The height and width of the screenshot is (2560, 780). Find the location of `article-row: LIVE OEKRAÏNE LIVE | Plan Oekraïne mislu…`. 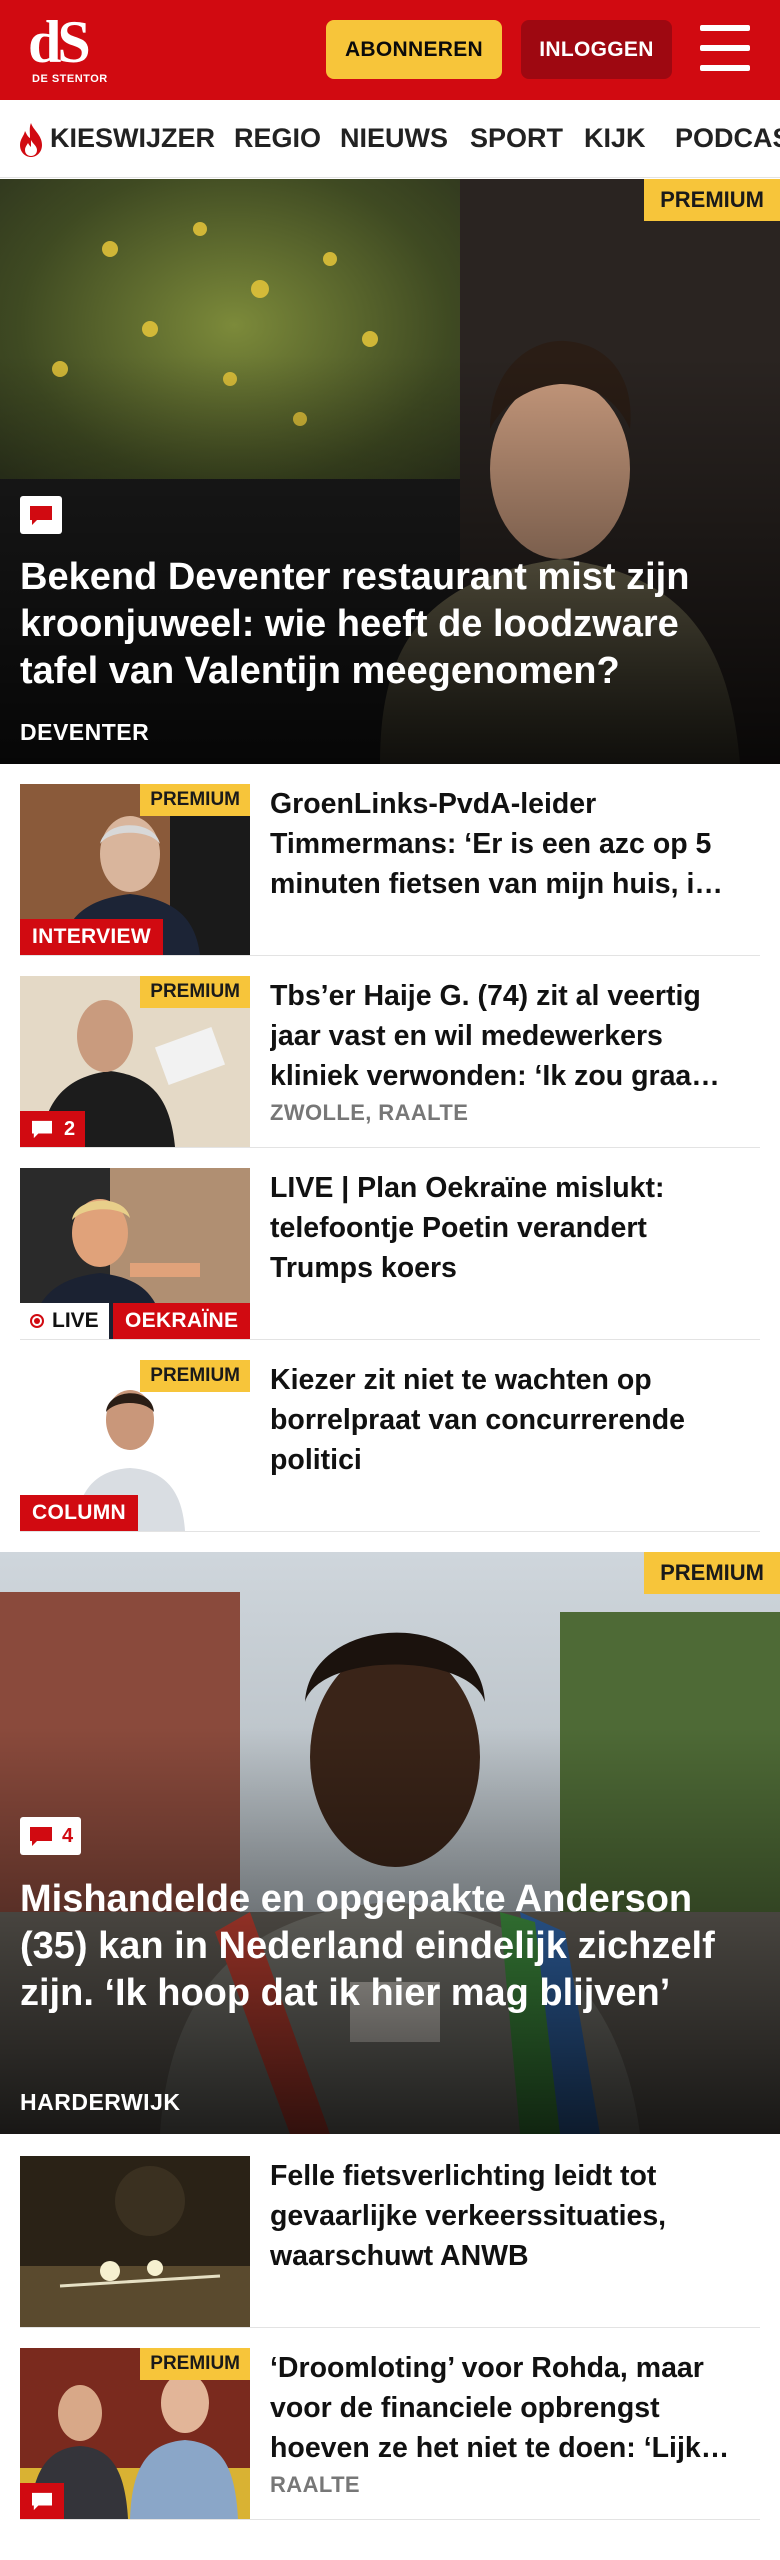

article-row: LIVE OEKRAÏNE LIVE | Plan Oekraïne mislu… is located at coordinates (390, 1254).